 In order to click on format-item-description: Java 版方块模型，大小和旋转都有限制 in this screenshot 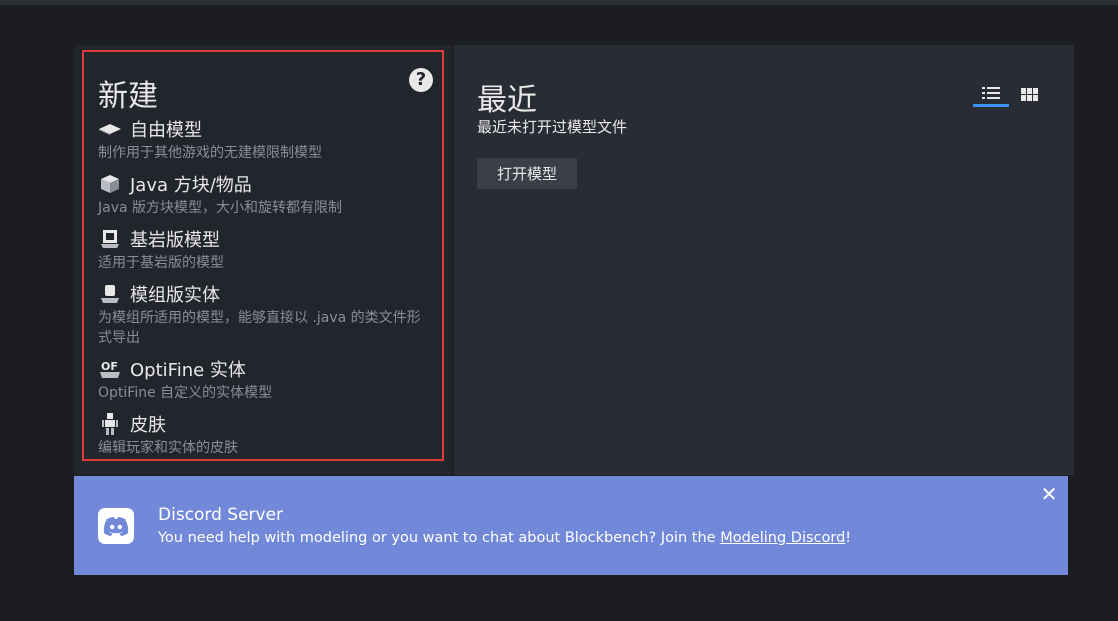, I will do `click(220, 208)`.